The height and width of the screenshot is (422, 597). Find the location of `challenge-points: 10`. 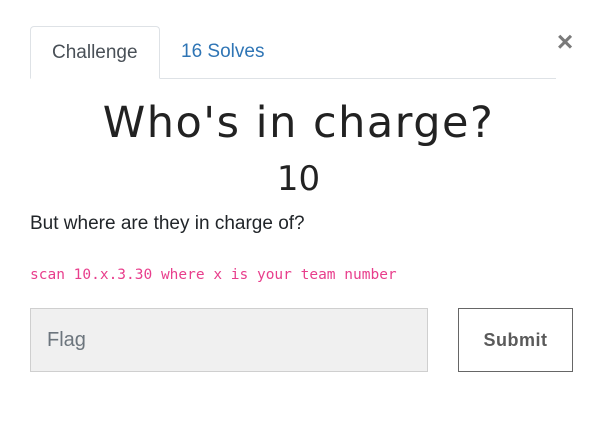

challenge-points: 10 is located at coordinates (298, 179).